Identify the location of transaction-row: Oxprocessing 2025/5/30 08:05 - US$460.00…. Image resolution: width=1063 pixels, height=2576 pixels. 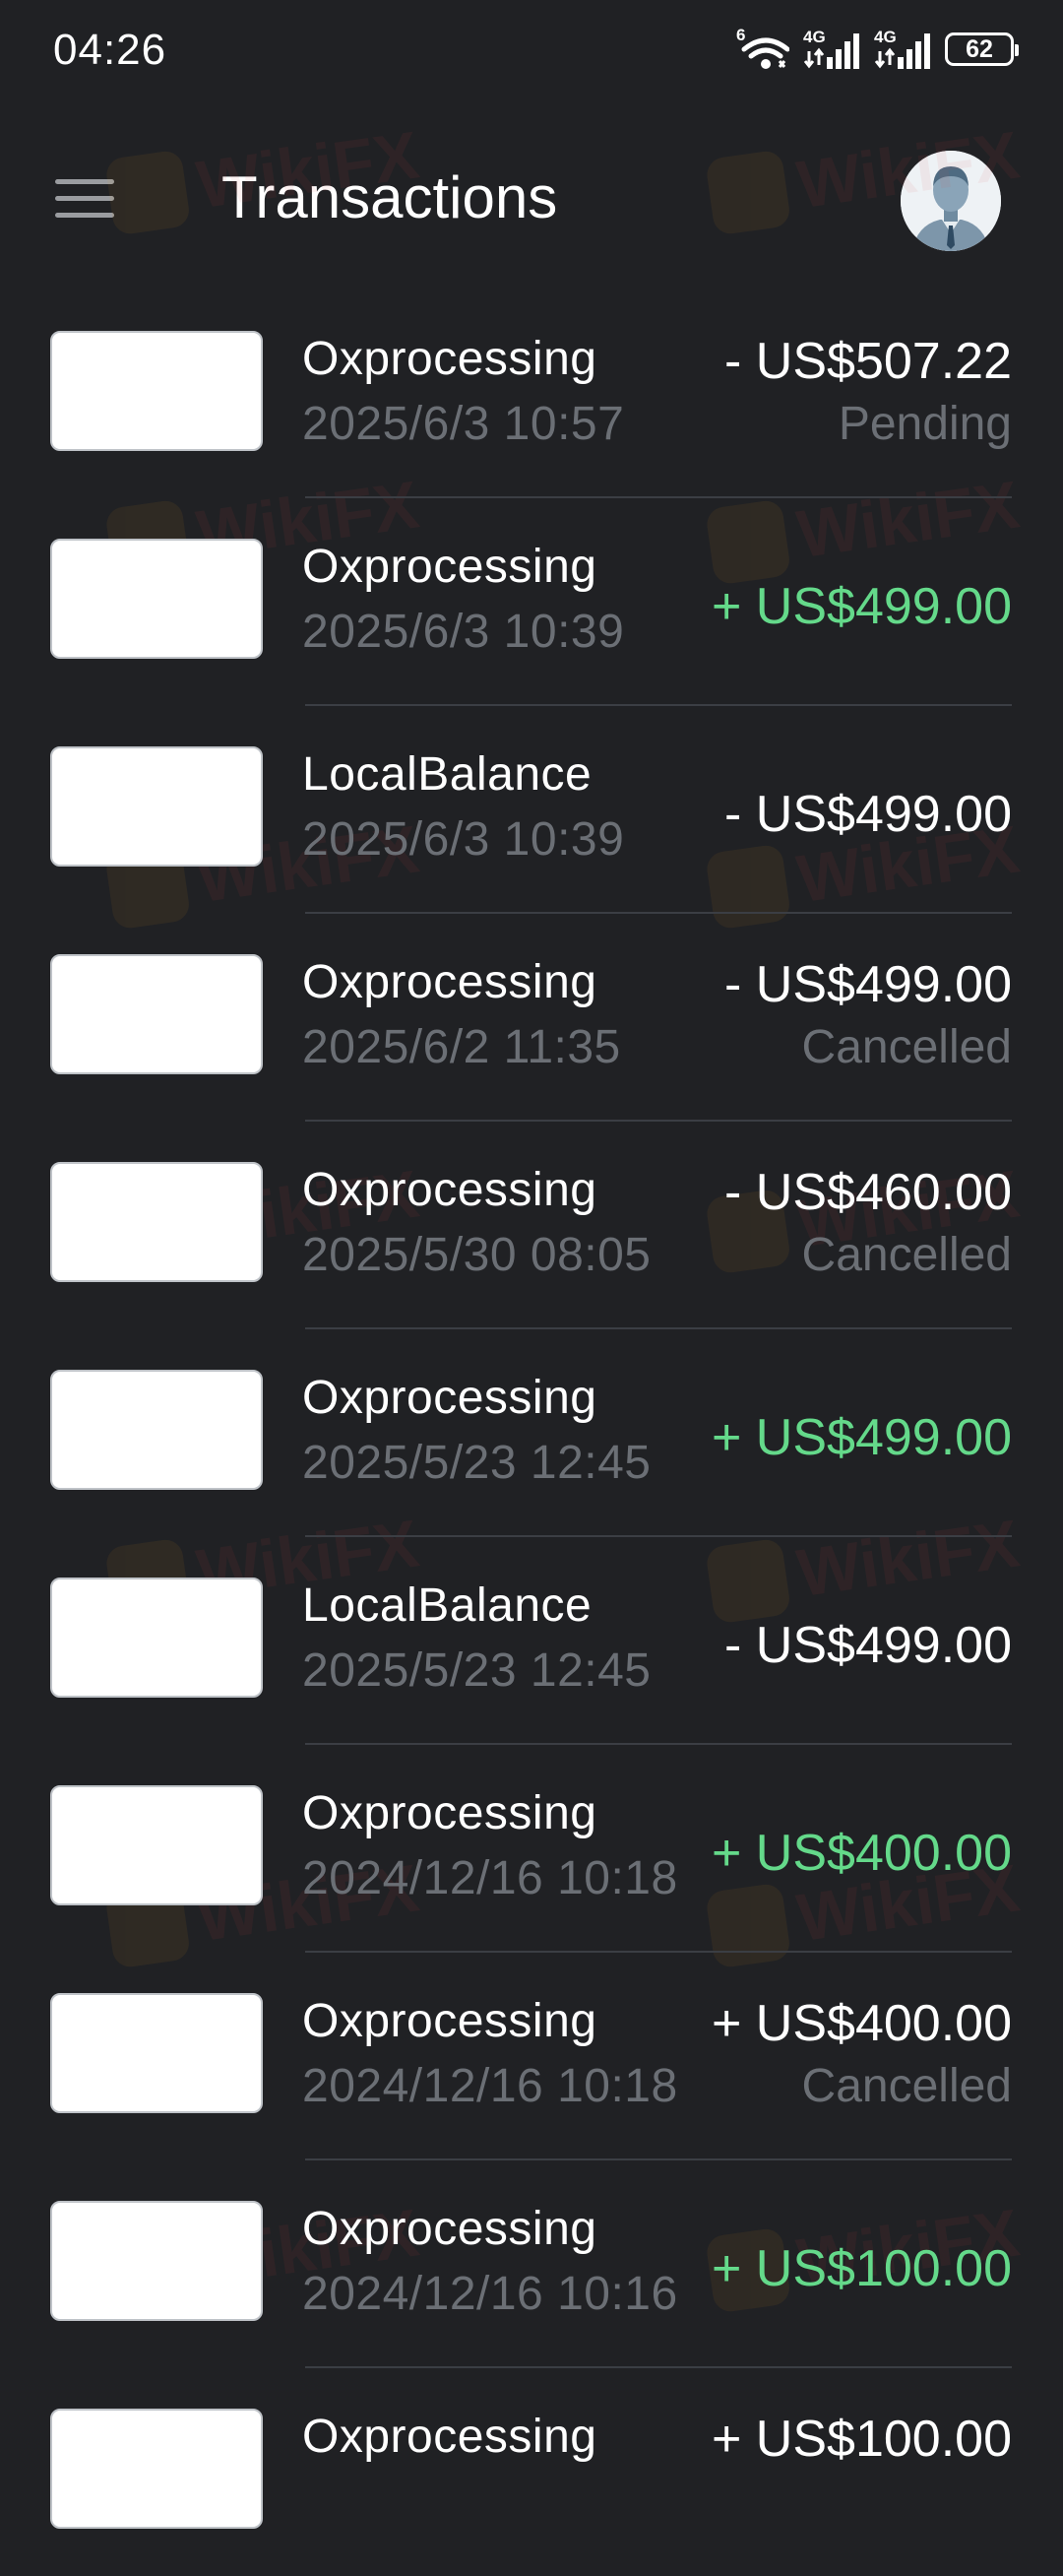
(531, 1225).